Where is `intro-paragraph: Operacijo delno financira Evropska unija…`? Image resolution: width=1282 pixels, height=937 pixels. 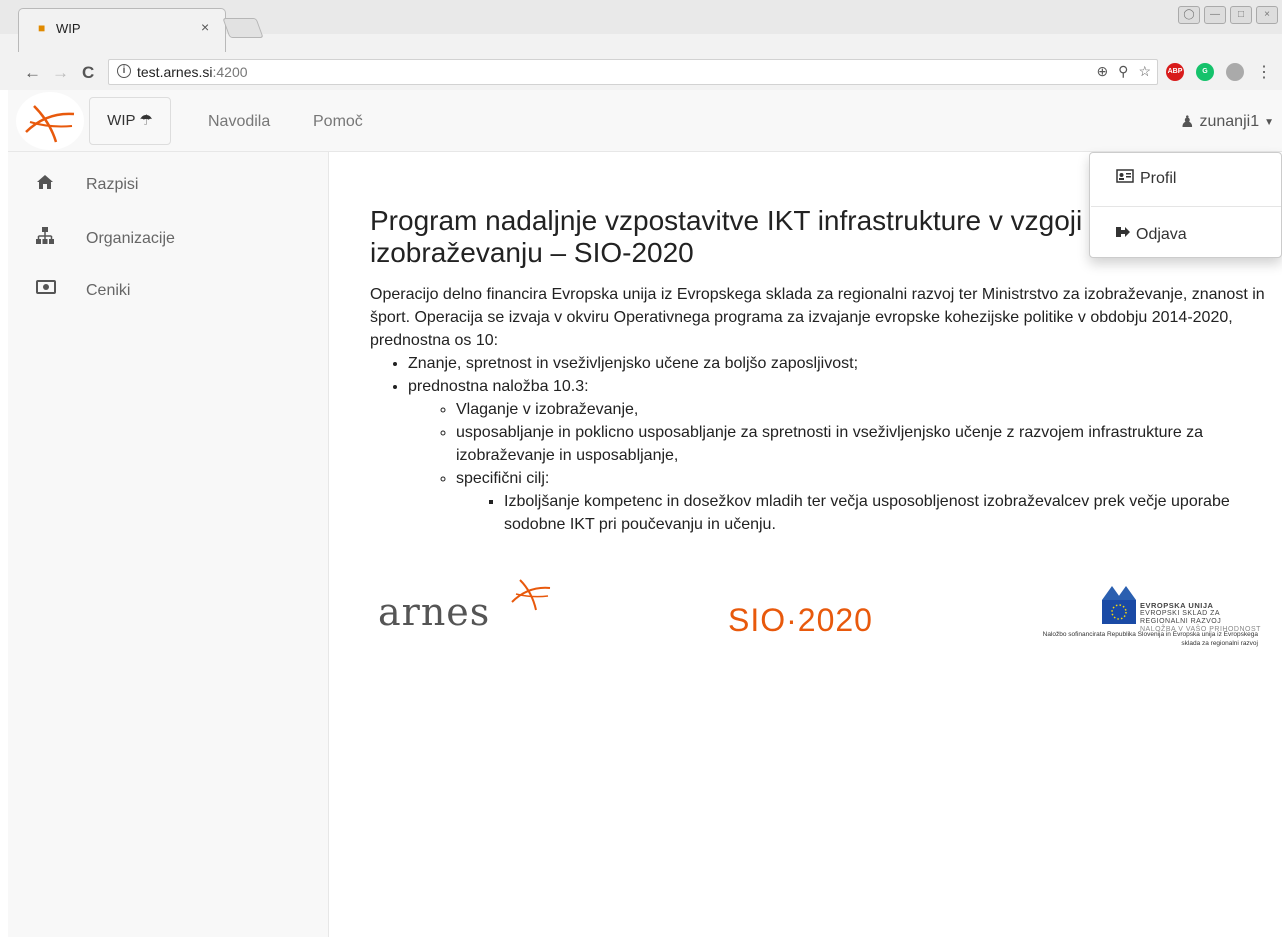 intro-paragraph: Operacijo delno financira Evropska unija… is located at coordinates (817, 317).